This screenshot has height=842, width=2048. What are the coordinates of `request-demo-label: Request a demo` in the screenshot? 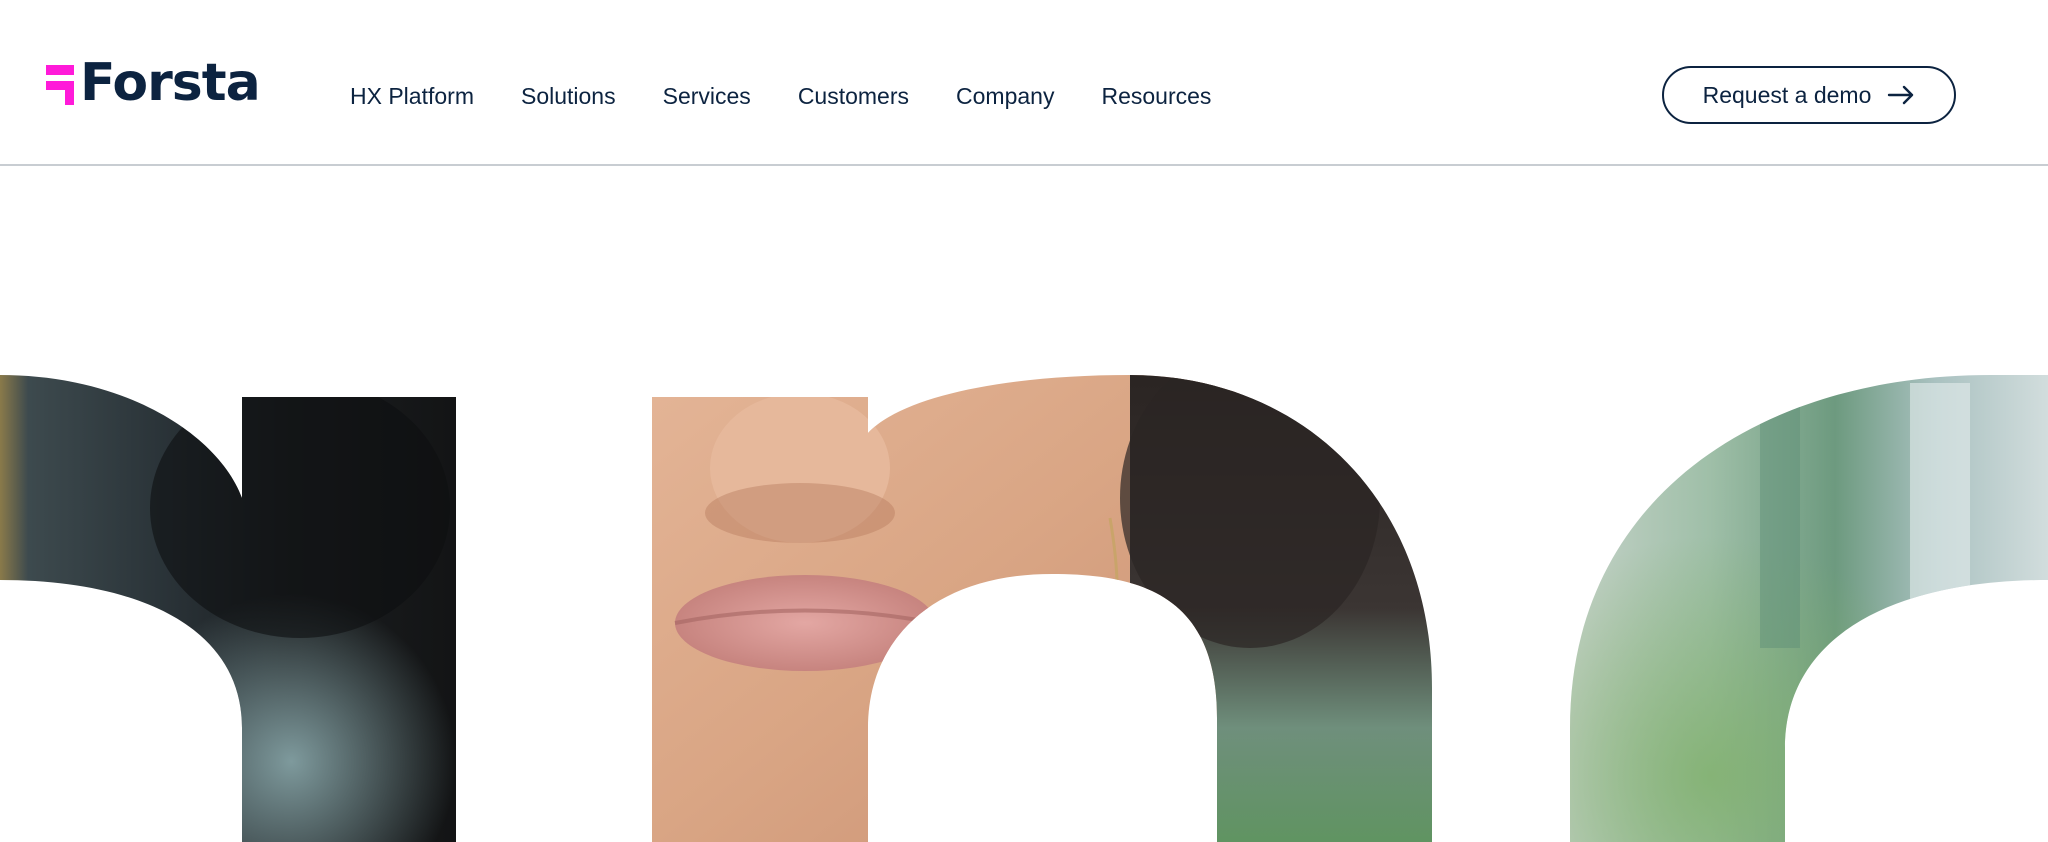 It's located at (1787, 94).